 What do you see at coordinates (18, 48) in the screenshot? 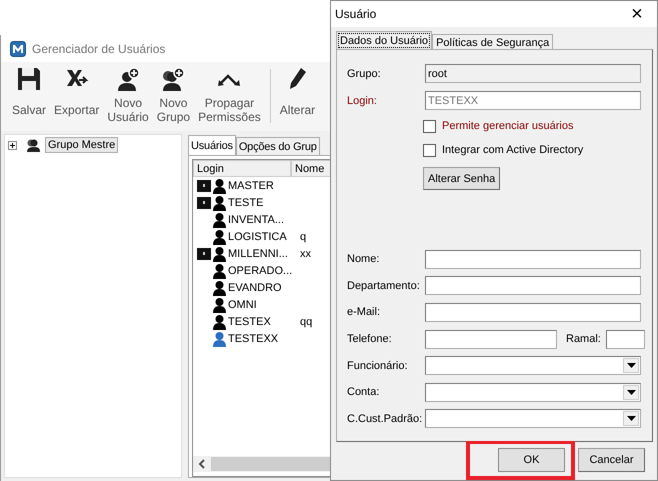
I see `app-icon` at bounding box center [18, 48].